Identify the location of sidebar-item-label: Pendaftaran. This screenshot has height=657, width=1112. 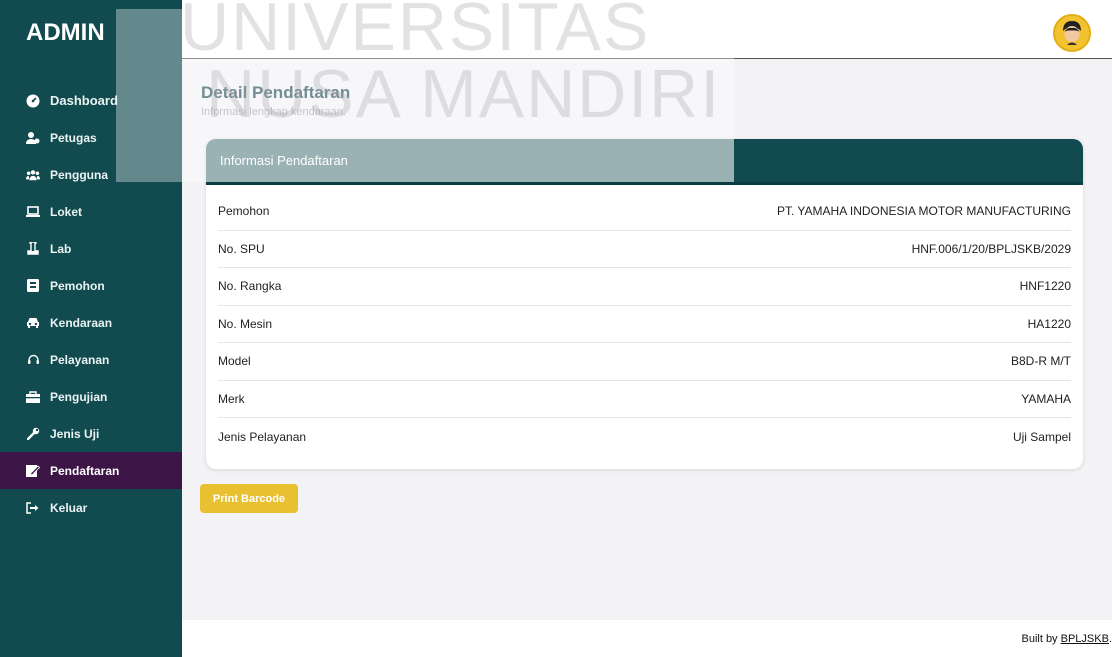
(85, 470).